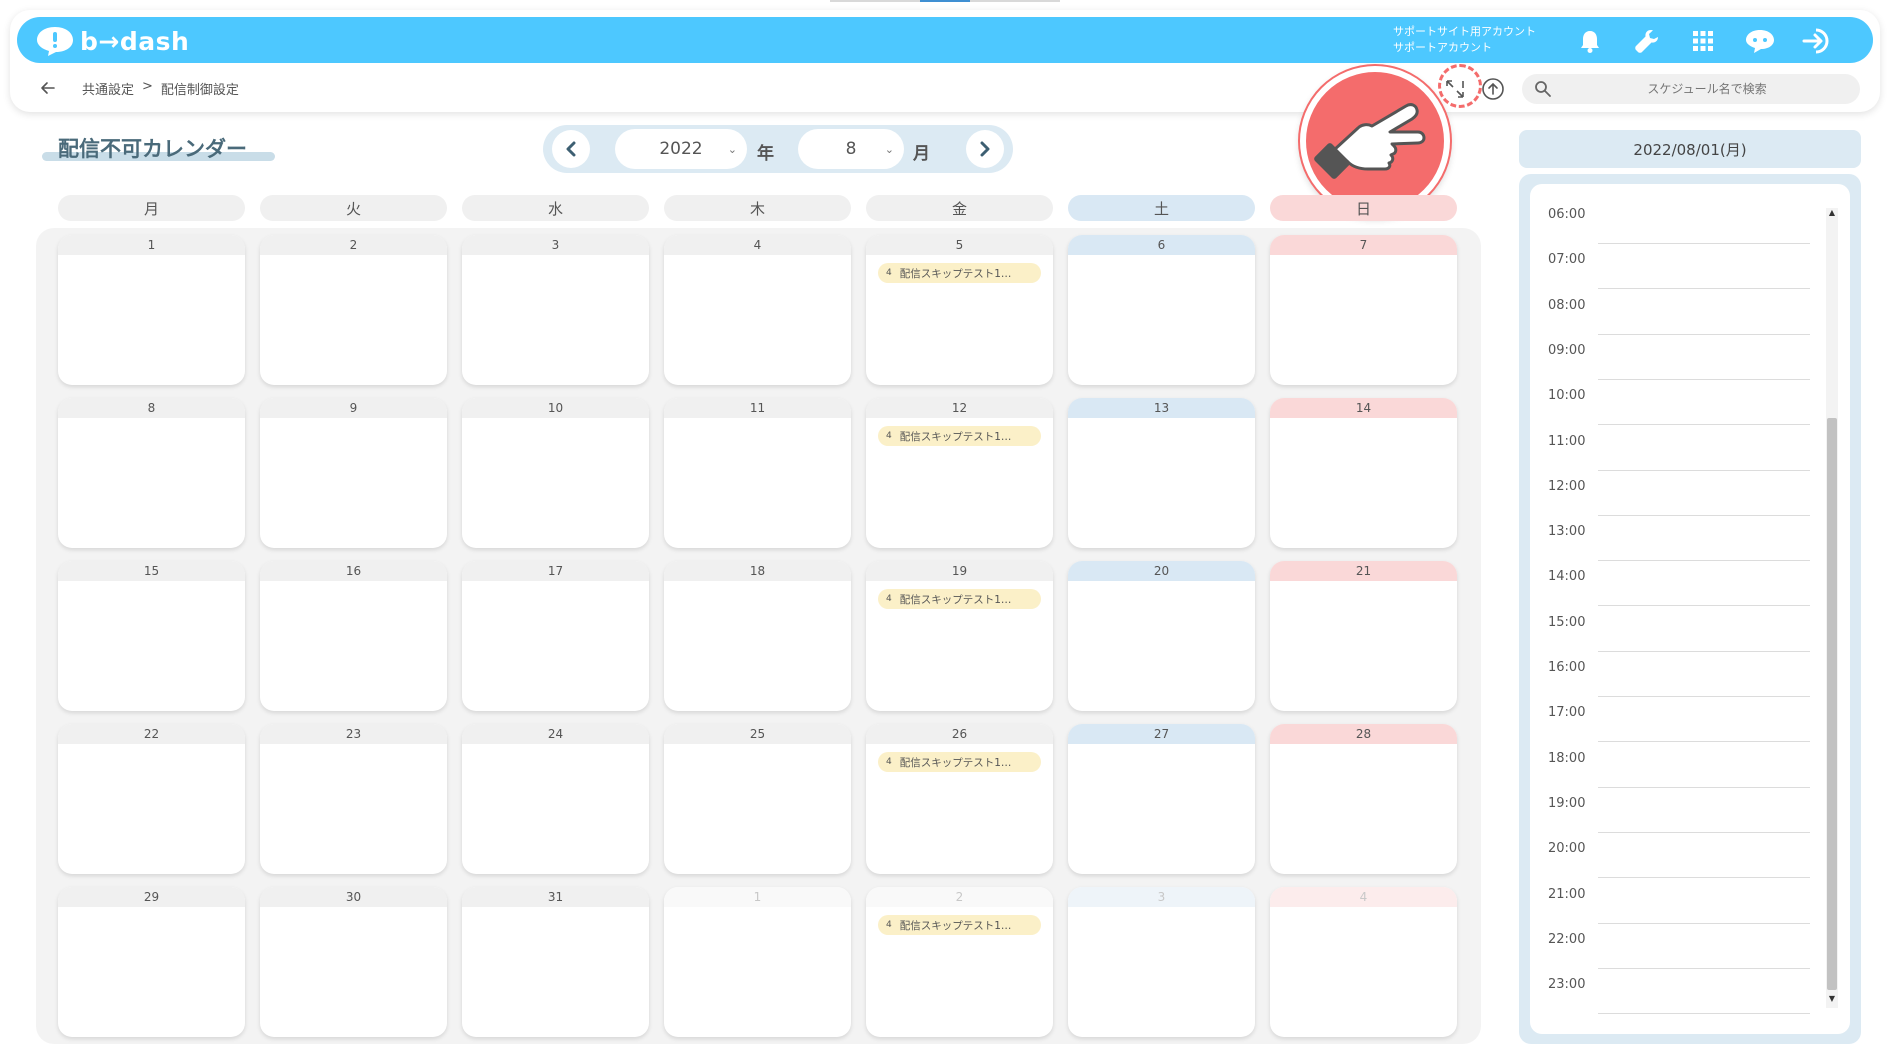  I want to click on search-box, so click(1691, 89).